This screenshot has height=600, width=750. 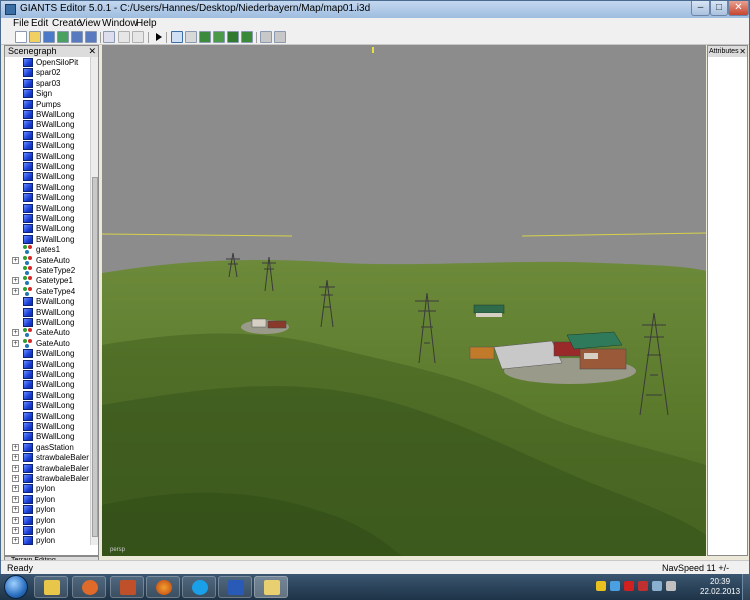 I want to click on show-desktop-button, so click(x=746, y=587).